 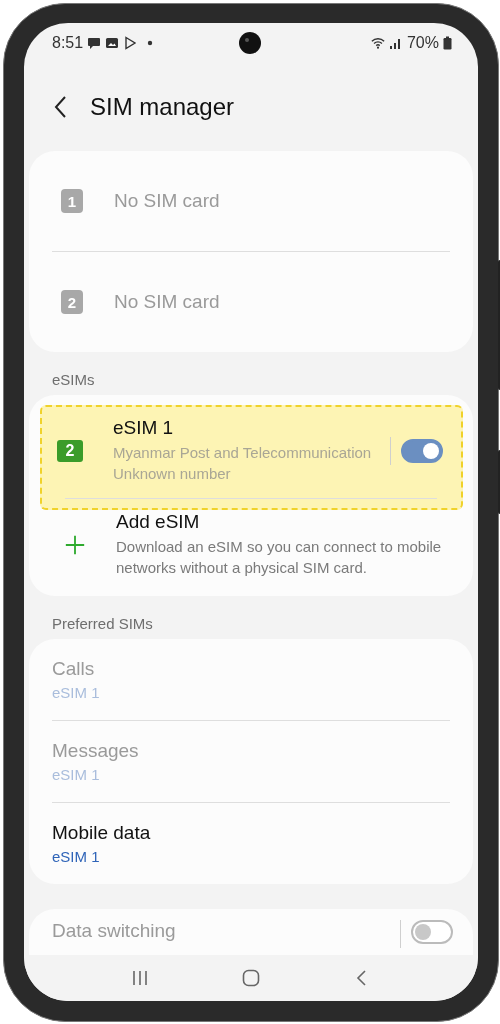 What do you see at coordinates (94, 43) in the screenshot?
I see `chat-icon` at bounding box center [94, 43].